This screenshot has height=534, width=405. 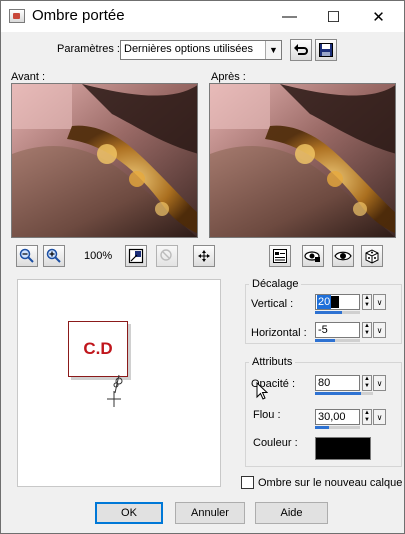 What do you see at coordinates (289, 16) in the screenshot?
I see `minimize-button: —` at bounding box center [289, 16].